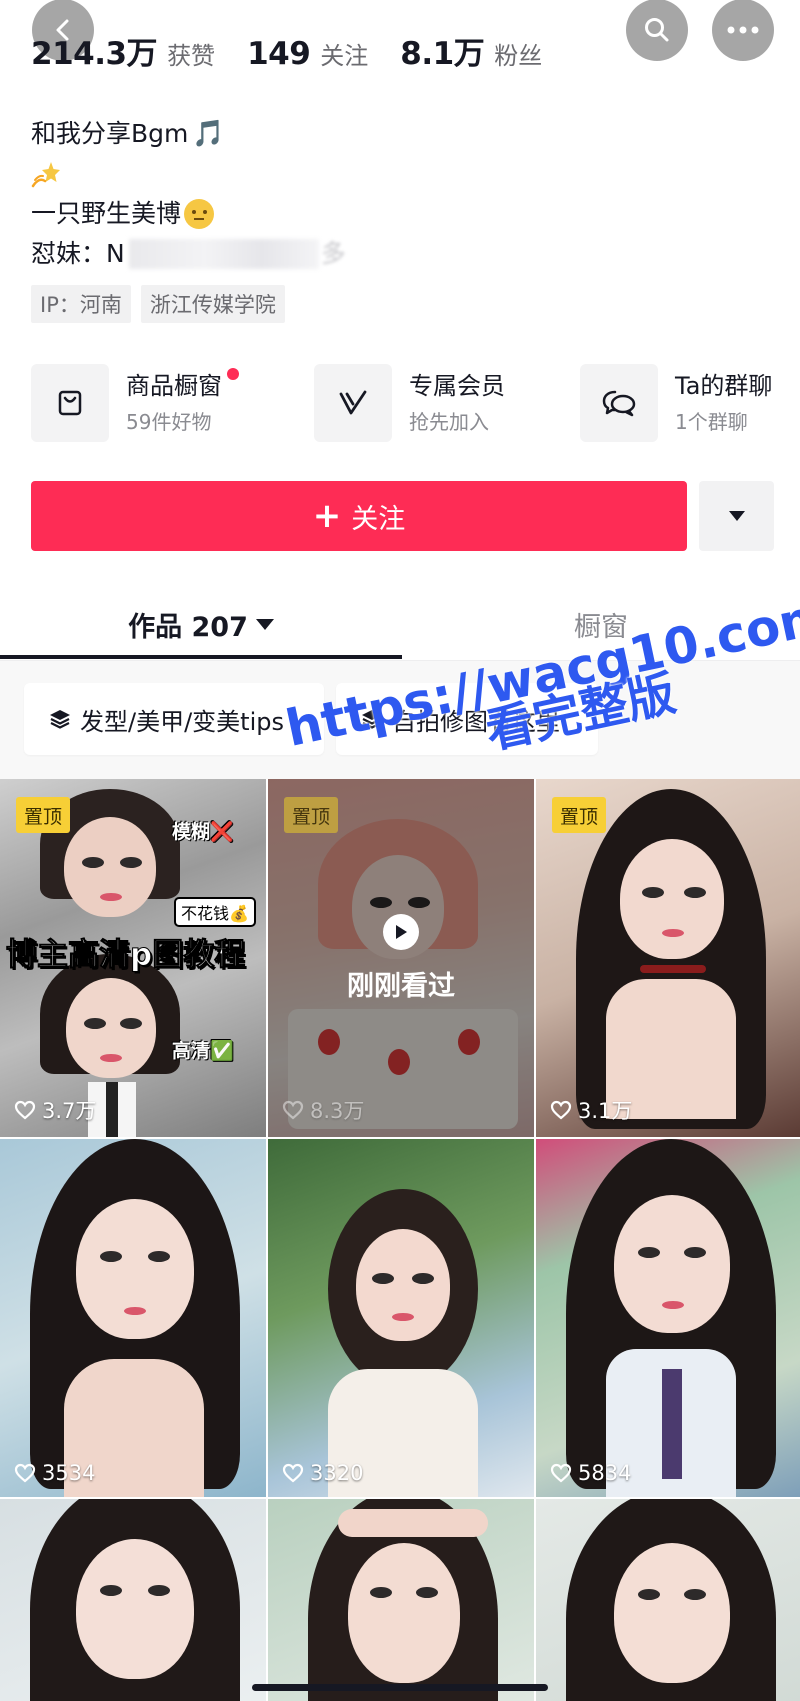 The height and width of the screenshot is (1701, 800). I want to click on bio-text-3: 一只野生美博, so click(106, 213).